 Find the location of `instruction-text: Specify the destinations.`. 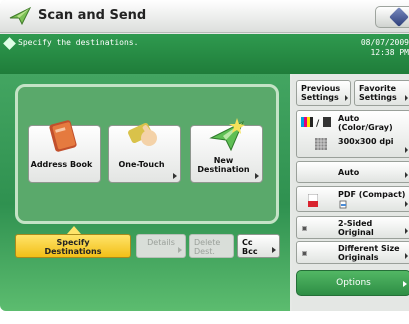

instruction-text: Specify the destinations. is located at coordinates (78, 42).